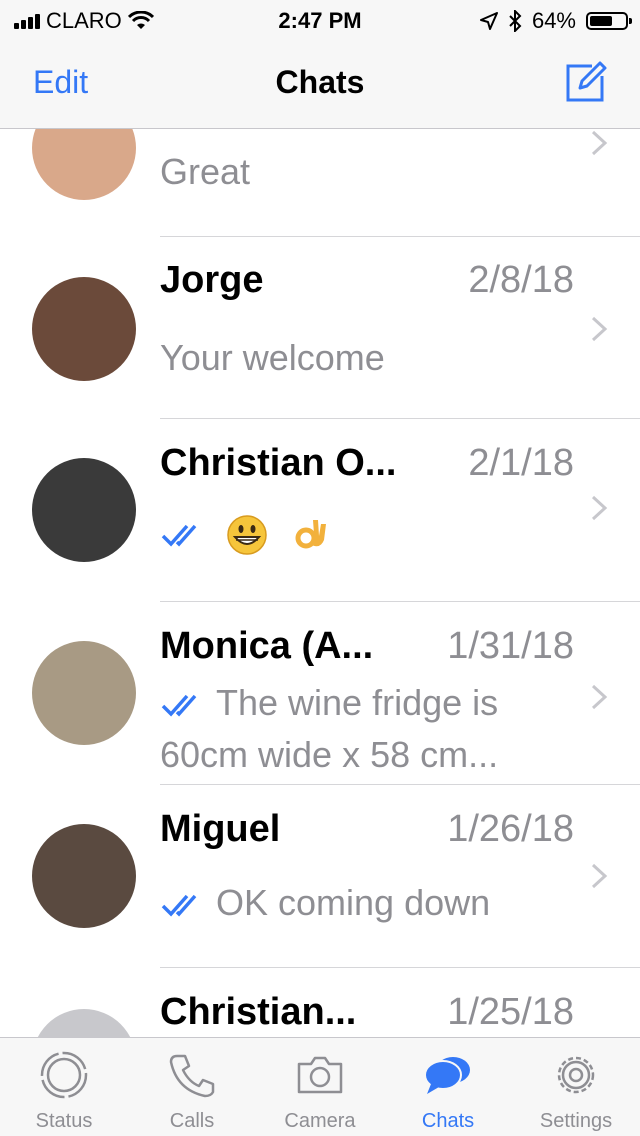 The height and width of the screenshot is (1136, 640). What do you see at coordinates (553, 20) in the screenshot?
I see `battery-percent: 64%` at bounding box center [553, 20].